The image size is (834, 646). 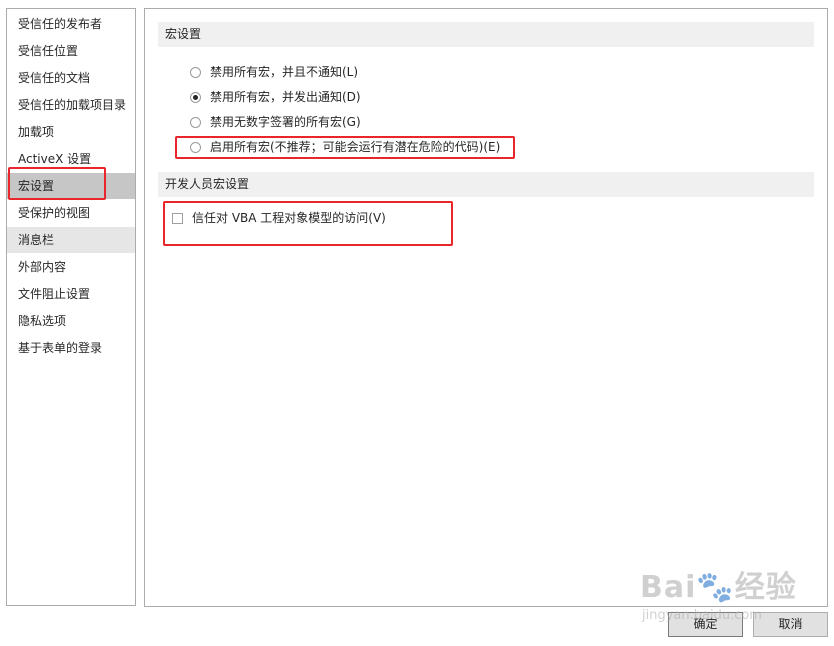 What do you see at coordinates (285, 97) in the screenshot?
I see `radio-label: 禁用所有宏，并发出通知(D)` at bounding box center [285, 97].